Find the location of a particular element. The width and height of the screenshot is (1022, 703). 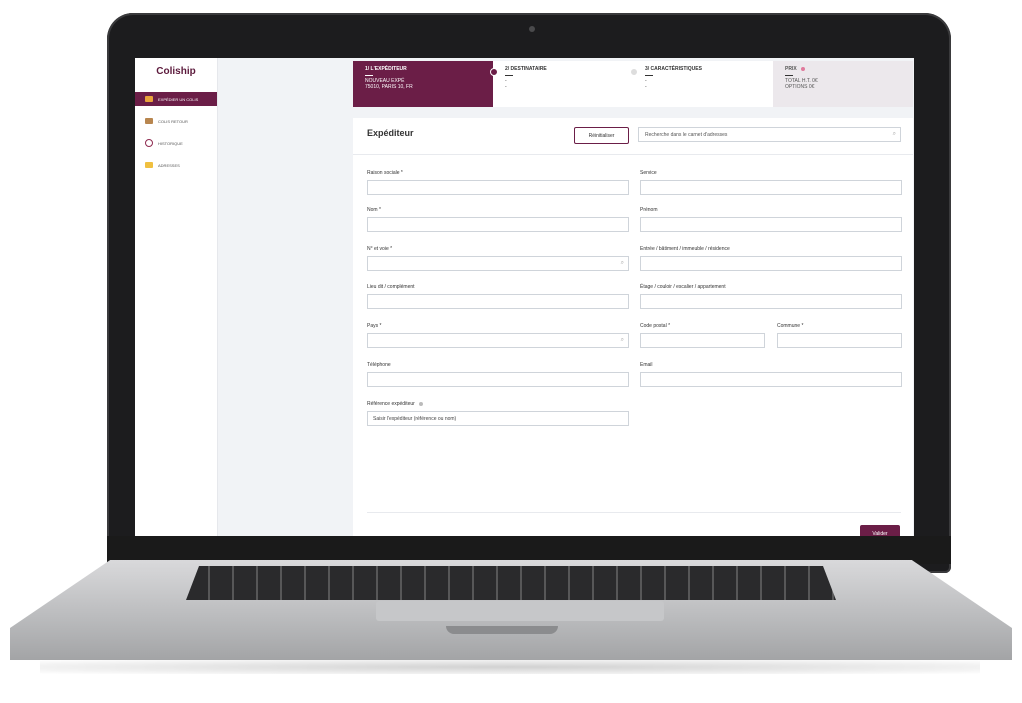

reference-value: Saisir l'expéditeur (référence ou nom) is located at coordinates (415, 418).